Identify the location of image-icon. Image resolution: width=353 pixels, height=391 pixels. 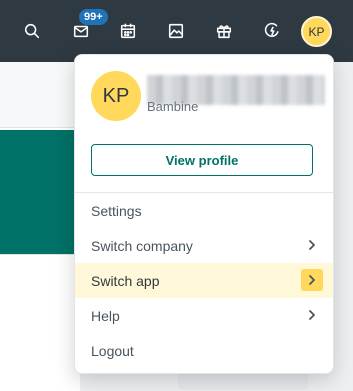
(176, 31).